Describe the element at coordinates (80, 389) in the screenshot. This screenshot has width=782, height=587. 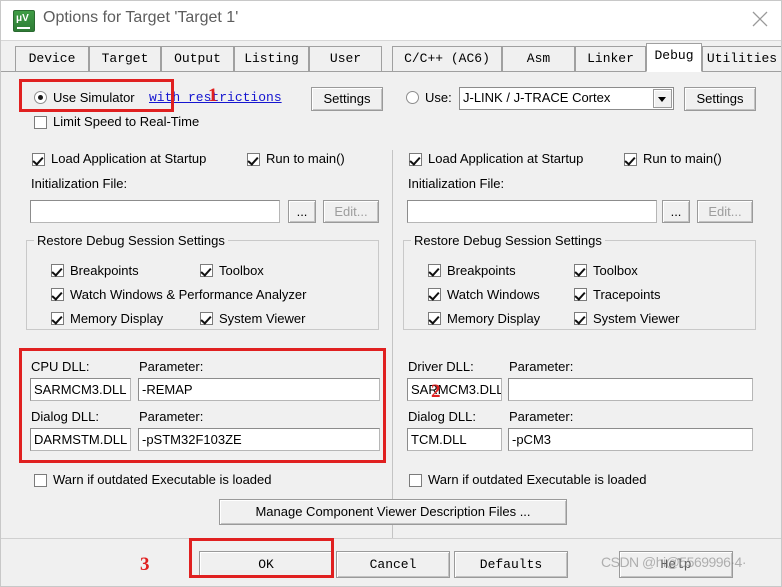
I see `cpu-dll-input: SARMCM3.DLL` at that location.